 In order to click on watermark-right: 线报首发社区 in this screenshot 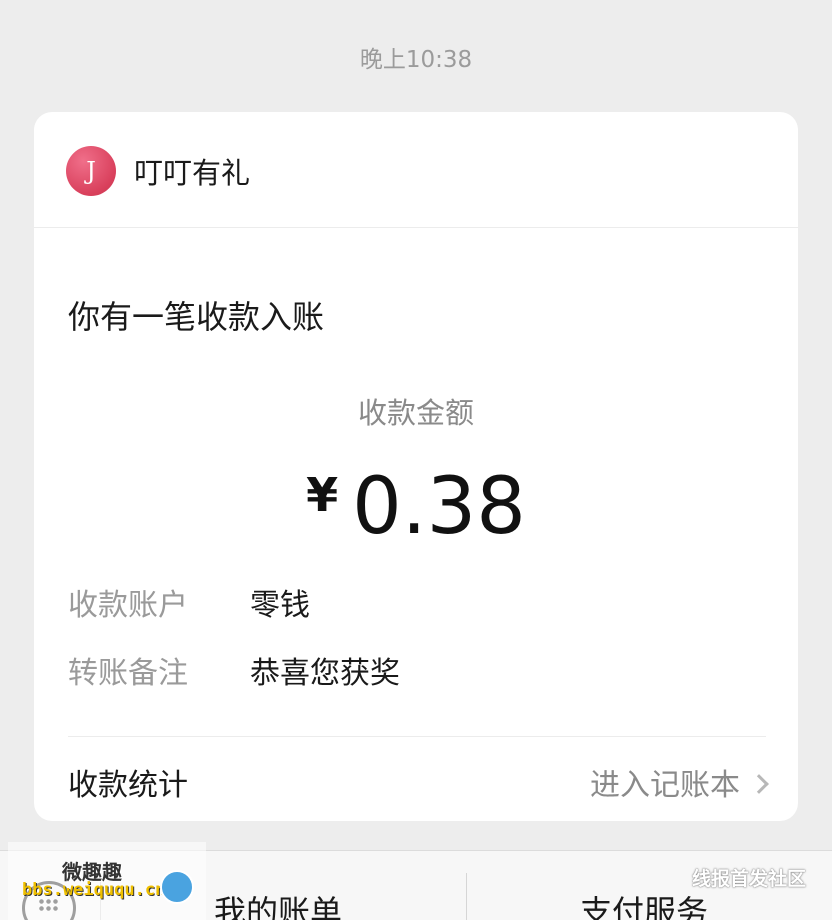, I will do `click(748, 879)`.